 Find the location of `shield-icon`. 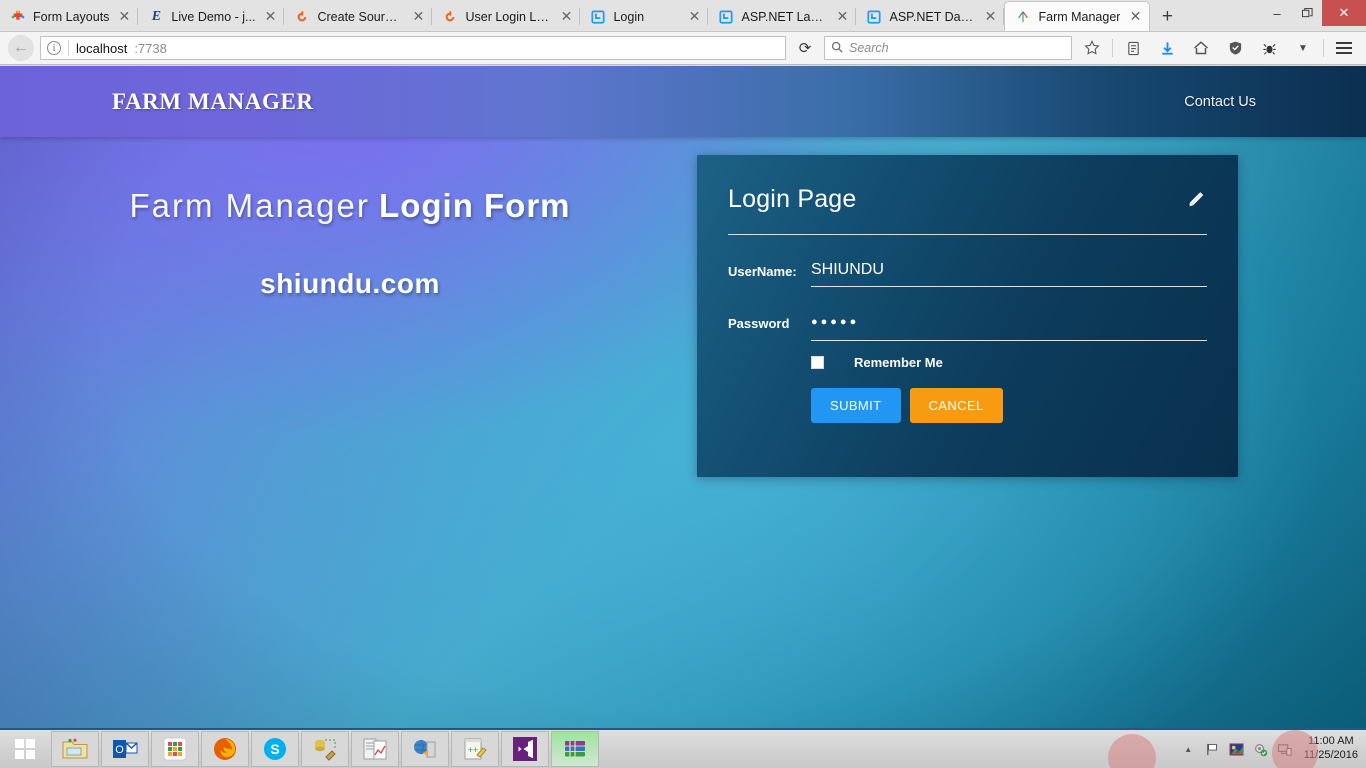

shield-icon is located at coordinates (1235, 48).